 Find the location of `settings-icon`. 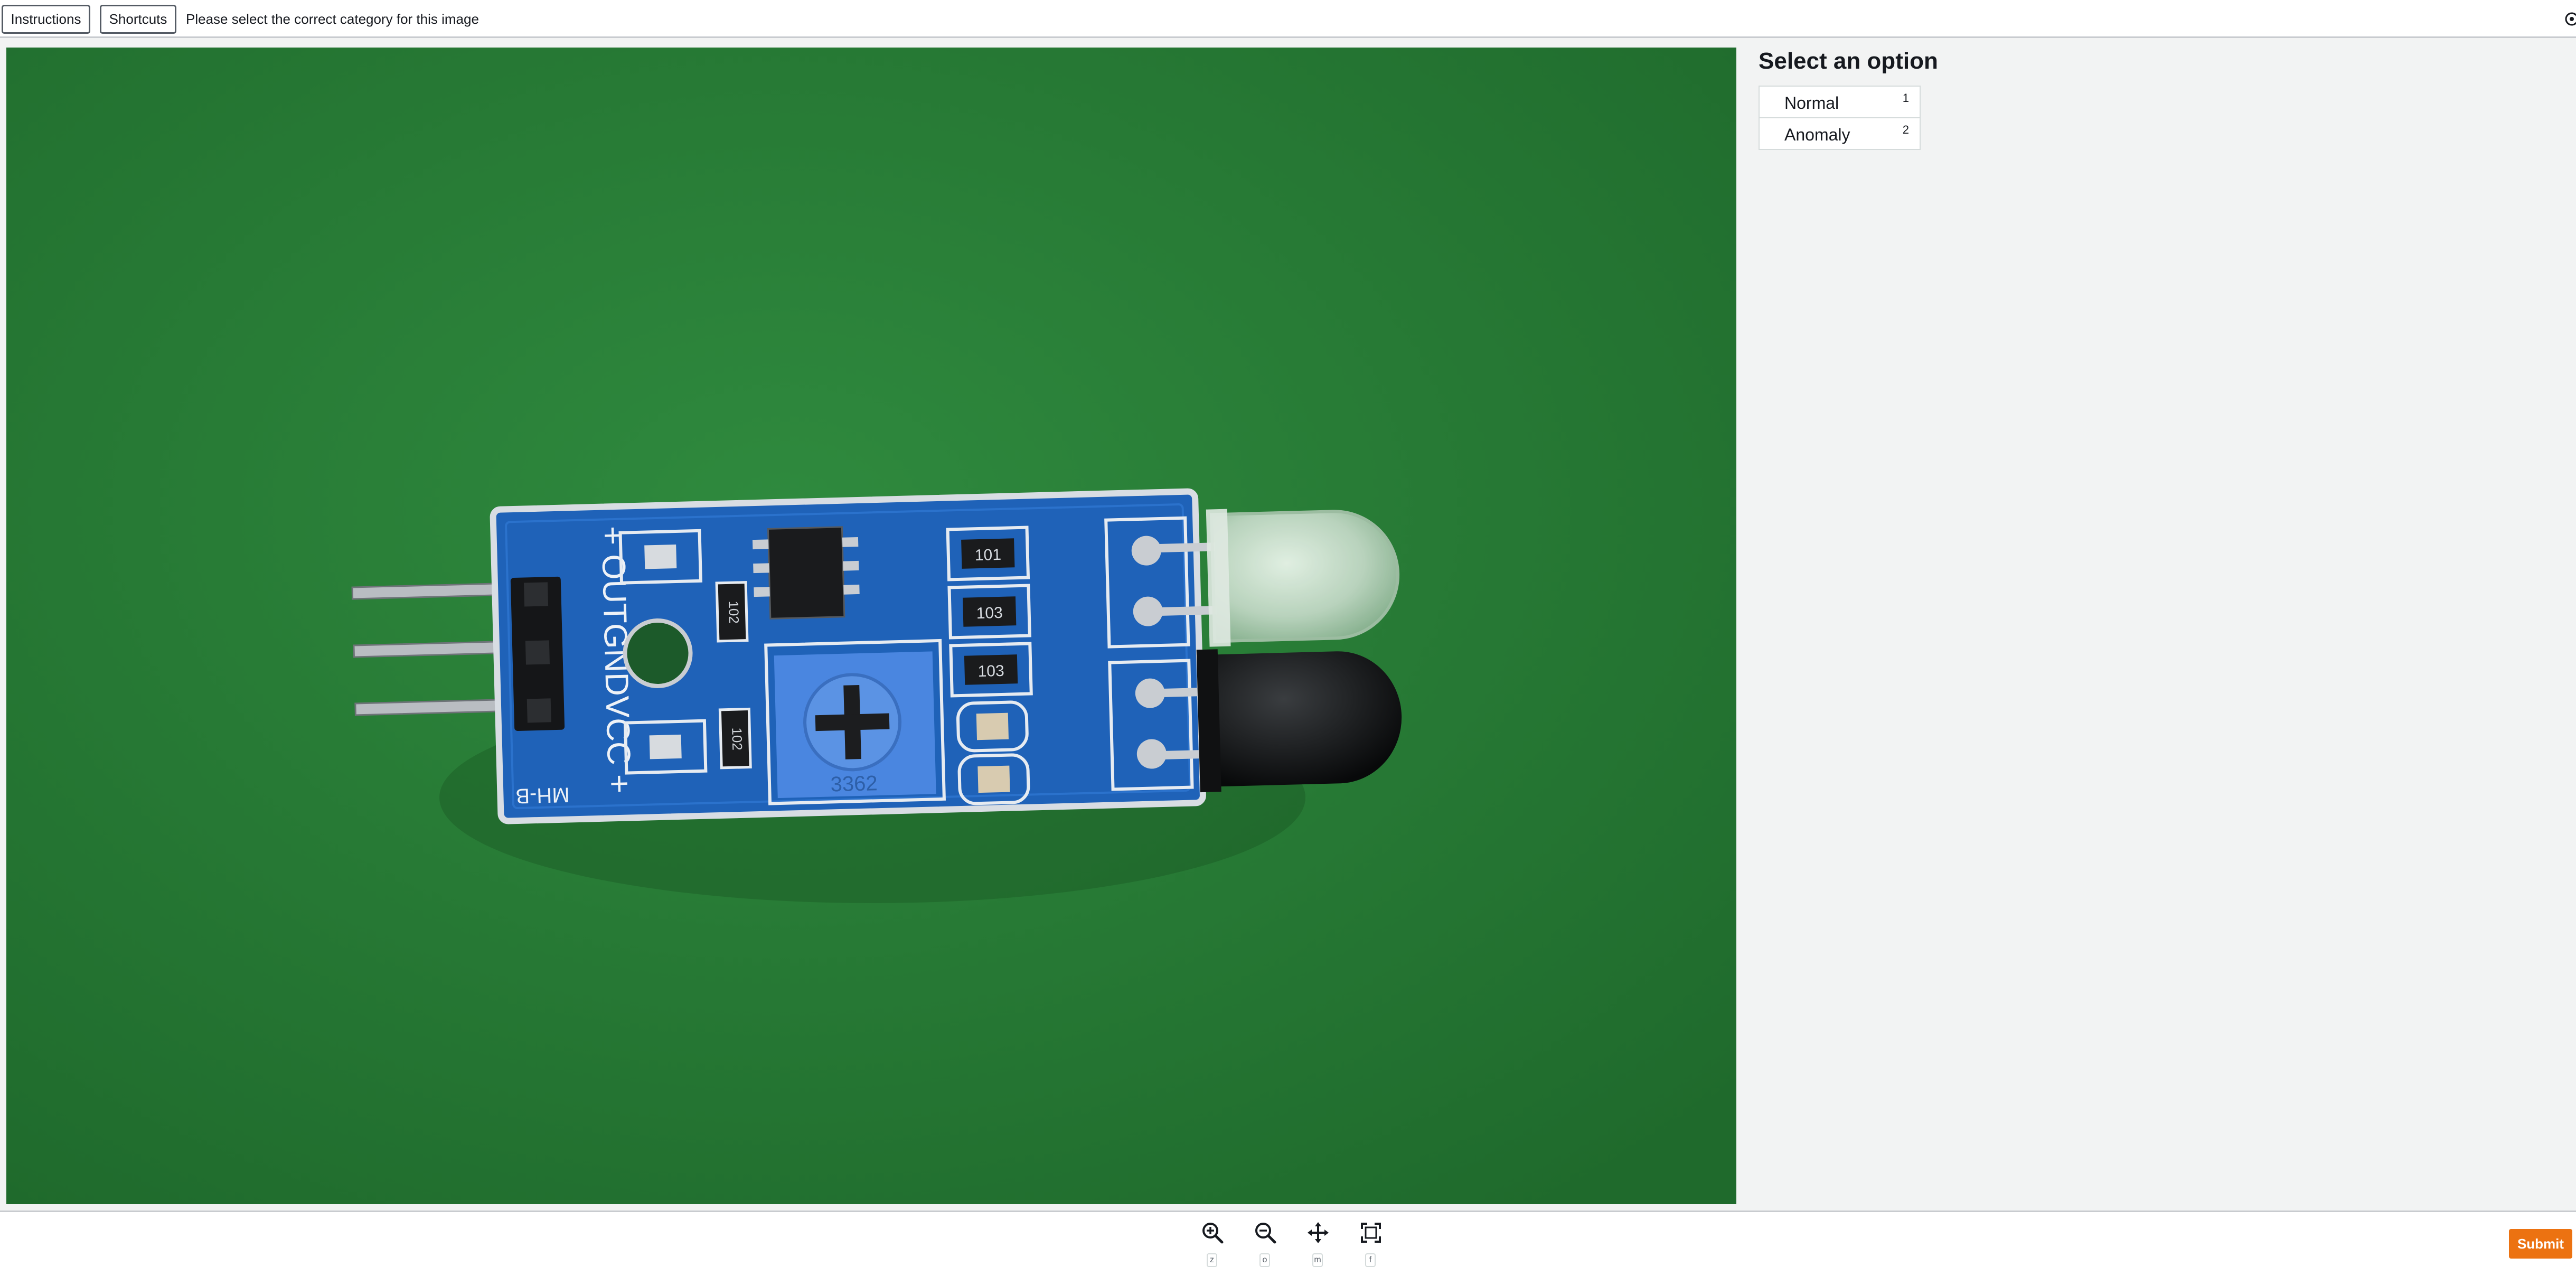

settings-icon is located at coordinates (2569, 19).